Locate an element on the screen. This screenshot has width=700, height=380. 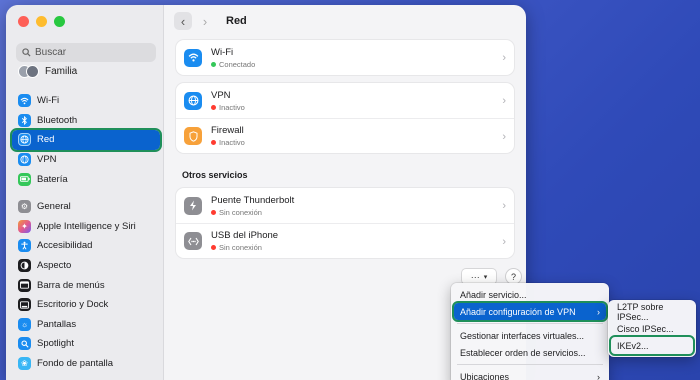
sidebar-item-escritorio-y-dock: Escritorio y Dock is located at coordinates (86, 305).